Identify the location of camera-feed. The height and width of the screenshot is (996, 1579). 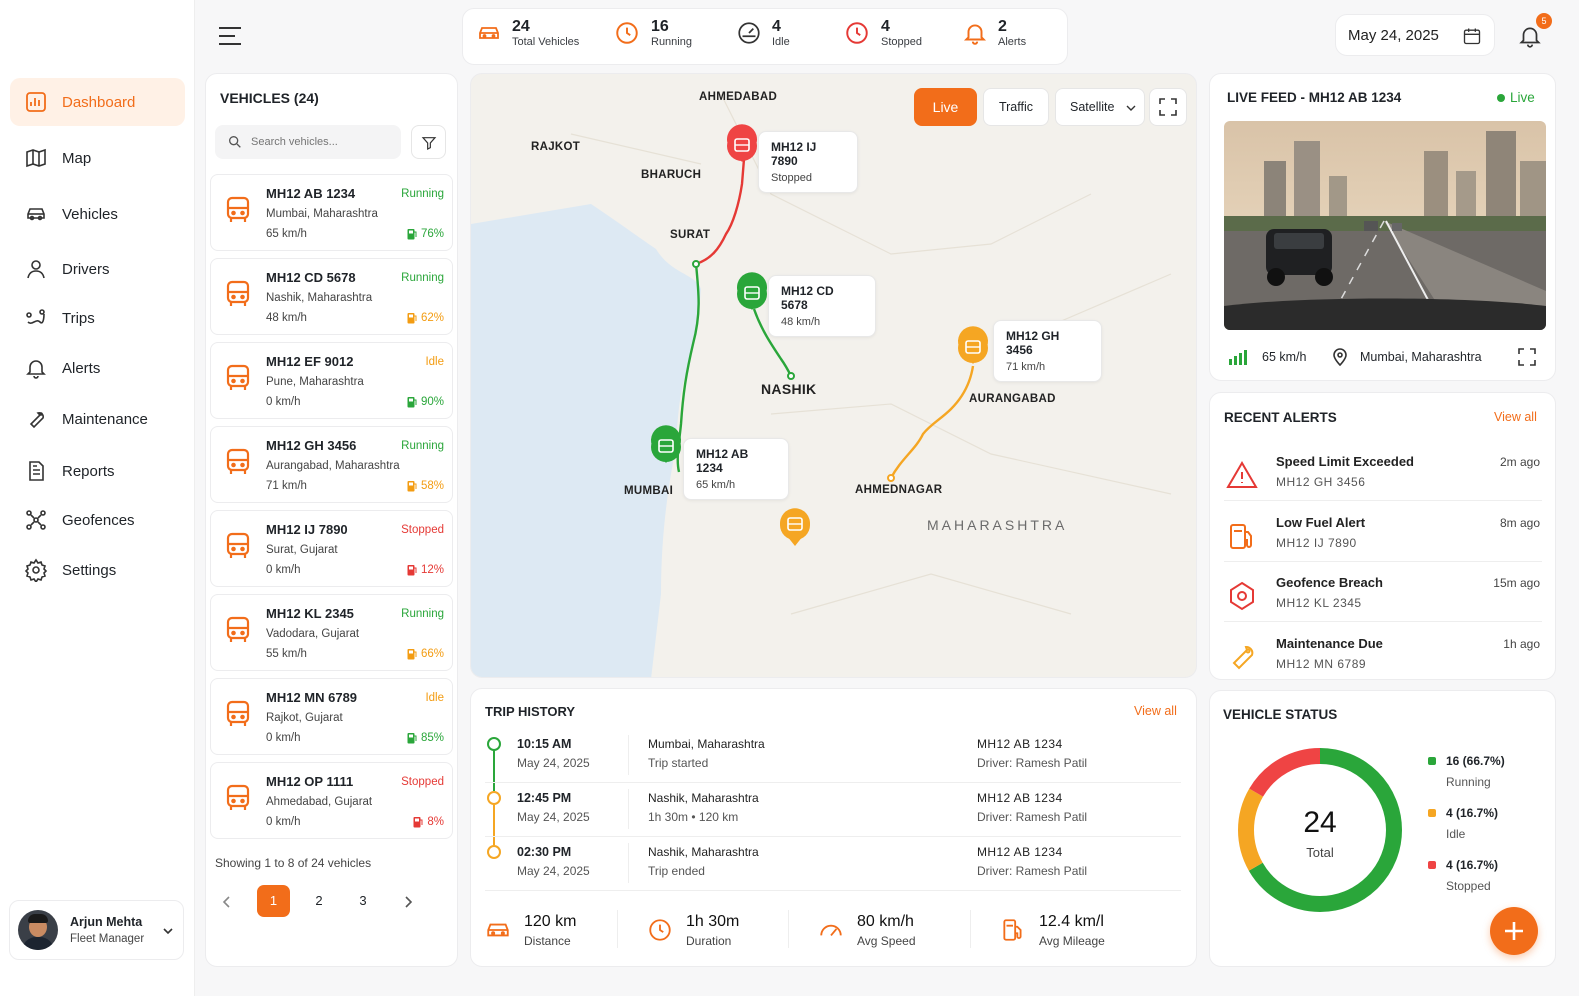
(1385, 225).